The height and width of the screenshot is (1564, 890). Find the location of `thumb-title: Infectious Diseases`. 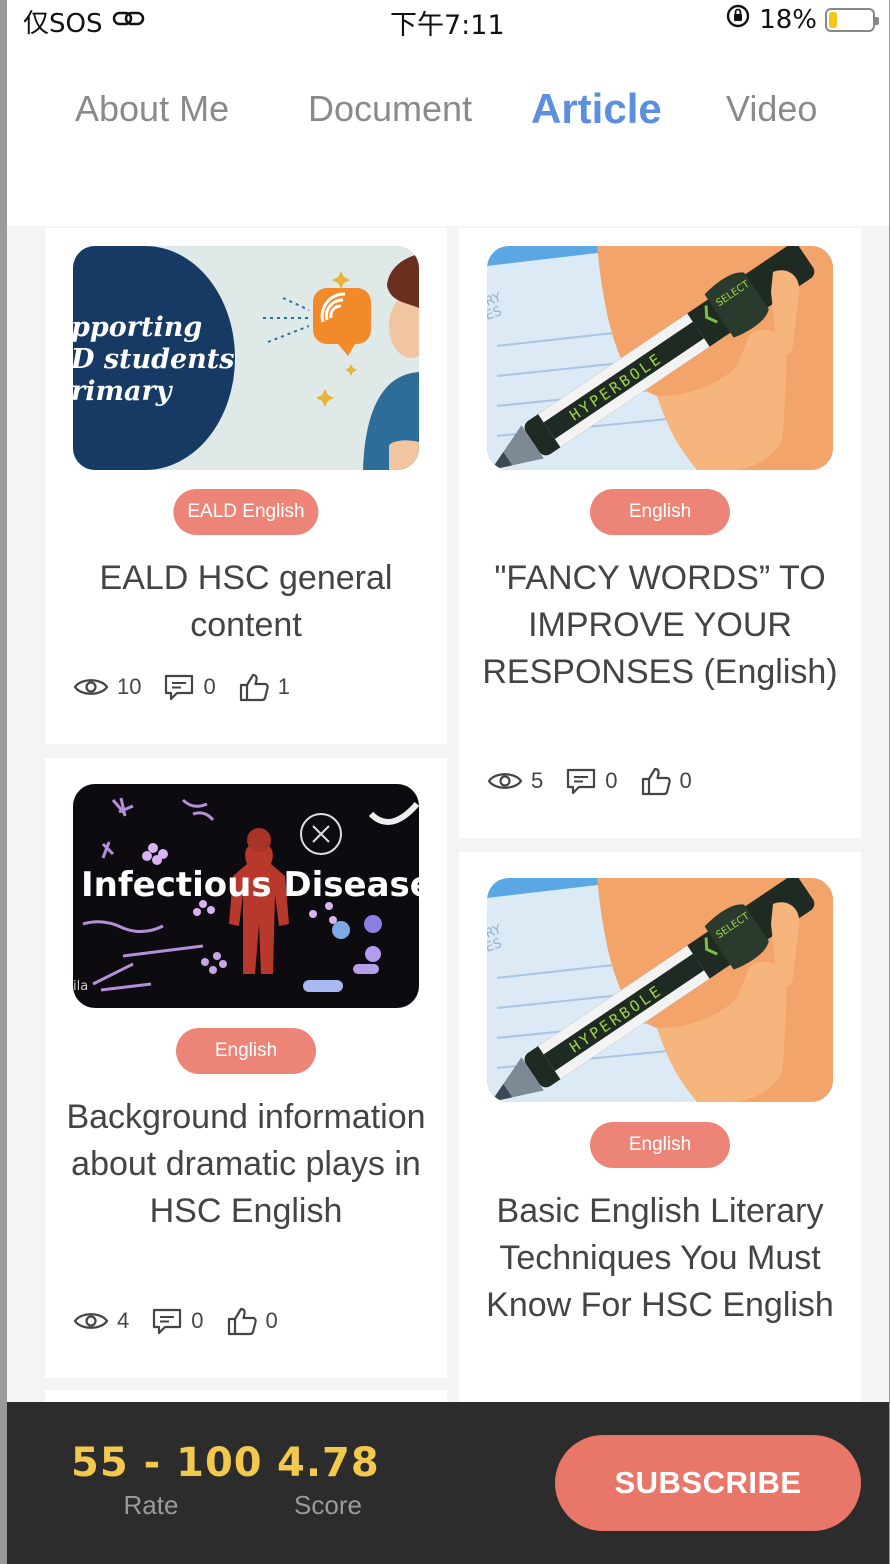

thumb-title: Infectious Diseases is located at coordinates (250, 885).